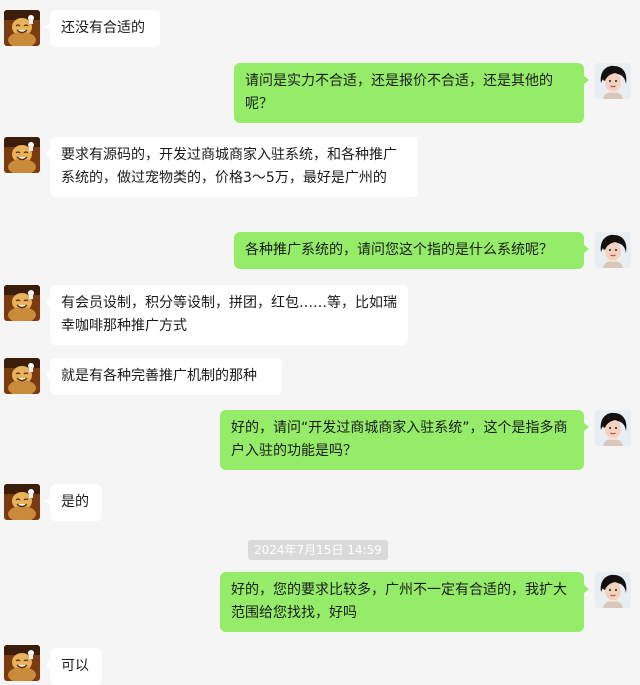 Image resolution: width=640 pixels, height=685 pixels. What do you see at coordinates (411, 93) in the screenshot?
I see `outgoing-message-bubble: 请问是实力不合适，还是报价不合适，还是其他的呢？` at bounding box center [411, 93].